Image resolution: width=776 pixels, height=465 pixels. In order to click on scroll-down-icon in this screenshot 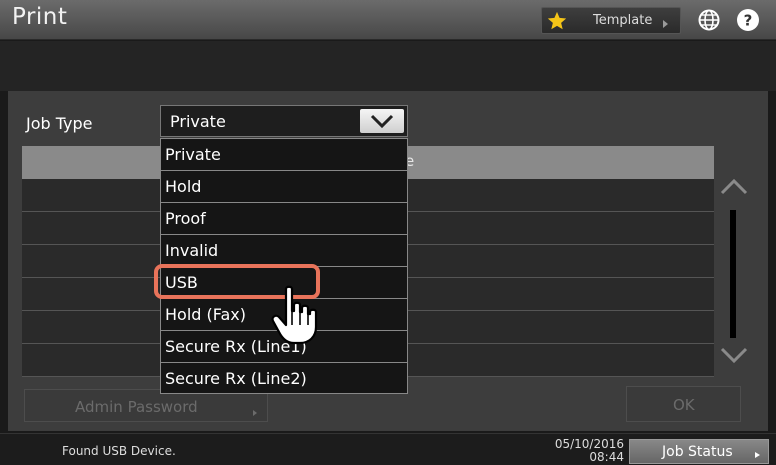, I will do `click(734, 355)`.